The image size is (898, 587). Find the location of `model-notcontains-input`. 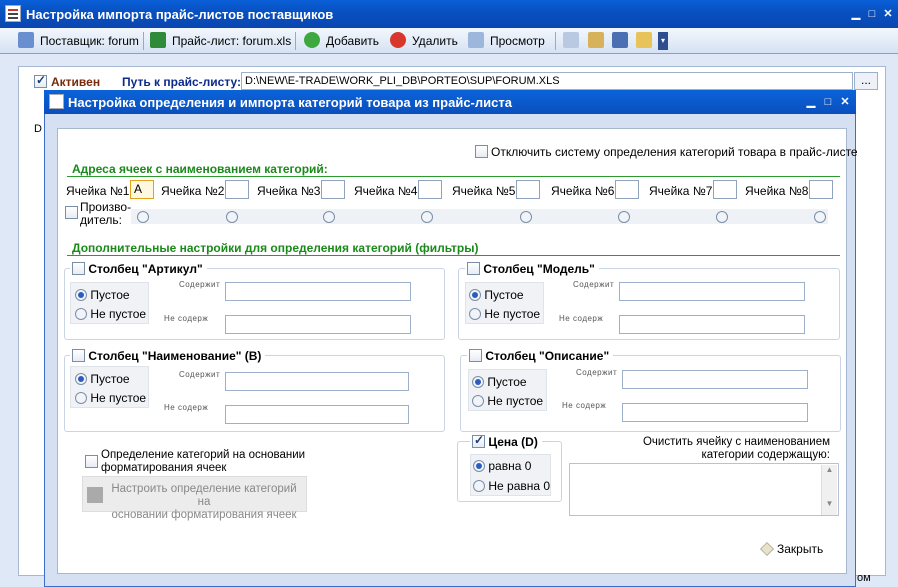

model-notcontains-input is located at coordinates (712, 324).